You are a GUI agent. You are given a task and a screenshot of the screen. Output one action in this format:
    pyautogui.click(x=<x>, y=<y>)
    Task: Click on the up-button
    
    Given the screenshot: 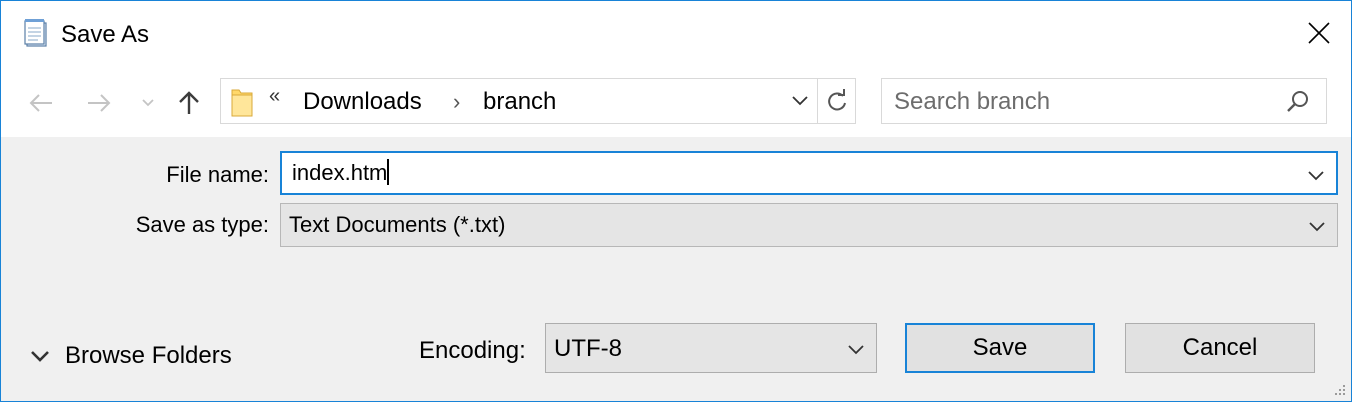 What is the action you would take?
    pyautogui.click(x=189, y=103)
    